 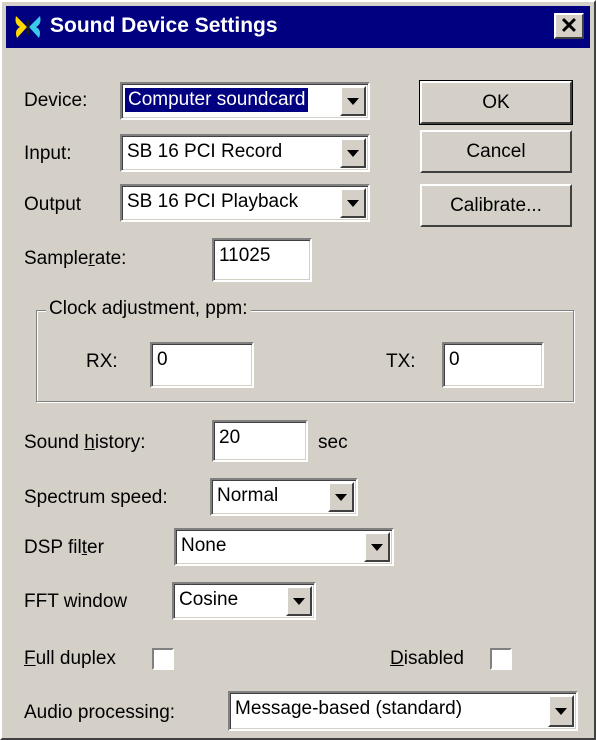 What do you see at coordinates (96, 497) in the screenshot?
I see `spectrum-speed-label: Spectrum speed:` at bounding box center [96, 497].